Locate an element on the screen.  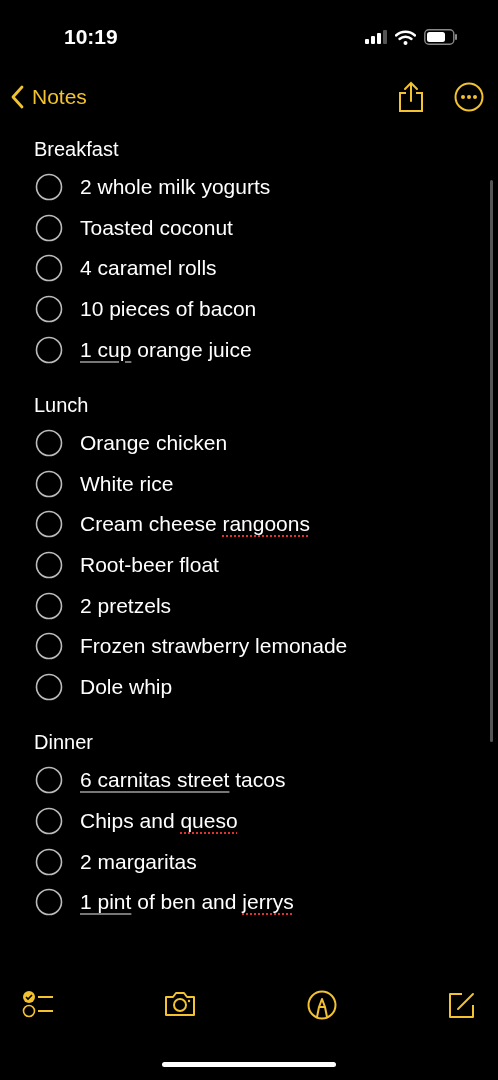
checklist-item-text: 2 pretzels is located at coordinates (126, 605).